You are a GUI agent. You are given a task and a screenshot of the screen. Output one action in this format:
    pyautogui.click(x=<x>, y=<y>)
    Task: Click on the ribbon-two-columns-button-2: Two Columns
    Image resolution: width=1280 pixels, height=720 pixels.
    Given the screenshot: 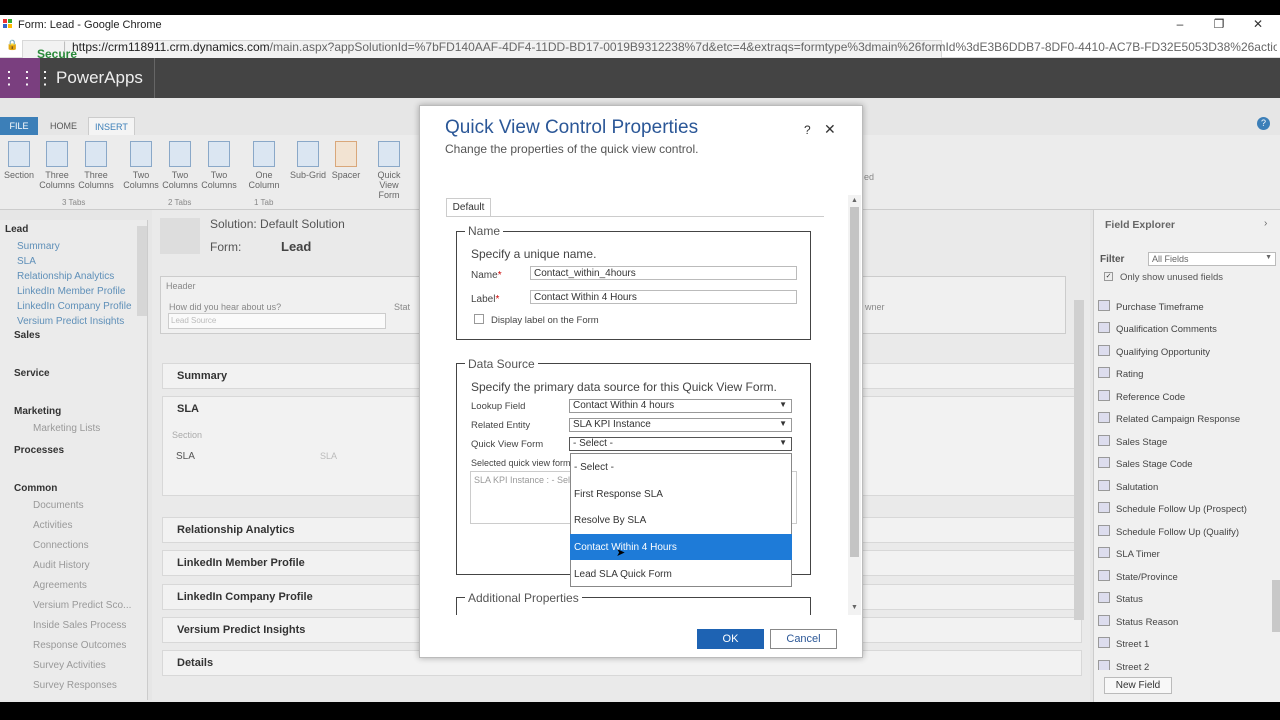 What is the action you would take?
    pyautogui.click(x=180, y=165)
    